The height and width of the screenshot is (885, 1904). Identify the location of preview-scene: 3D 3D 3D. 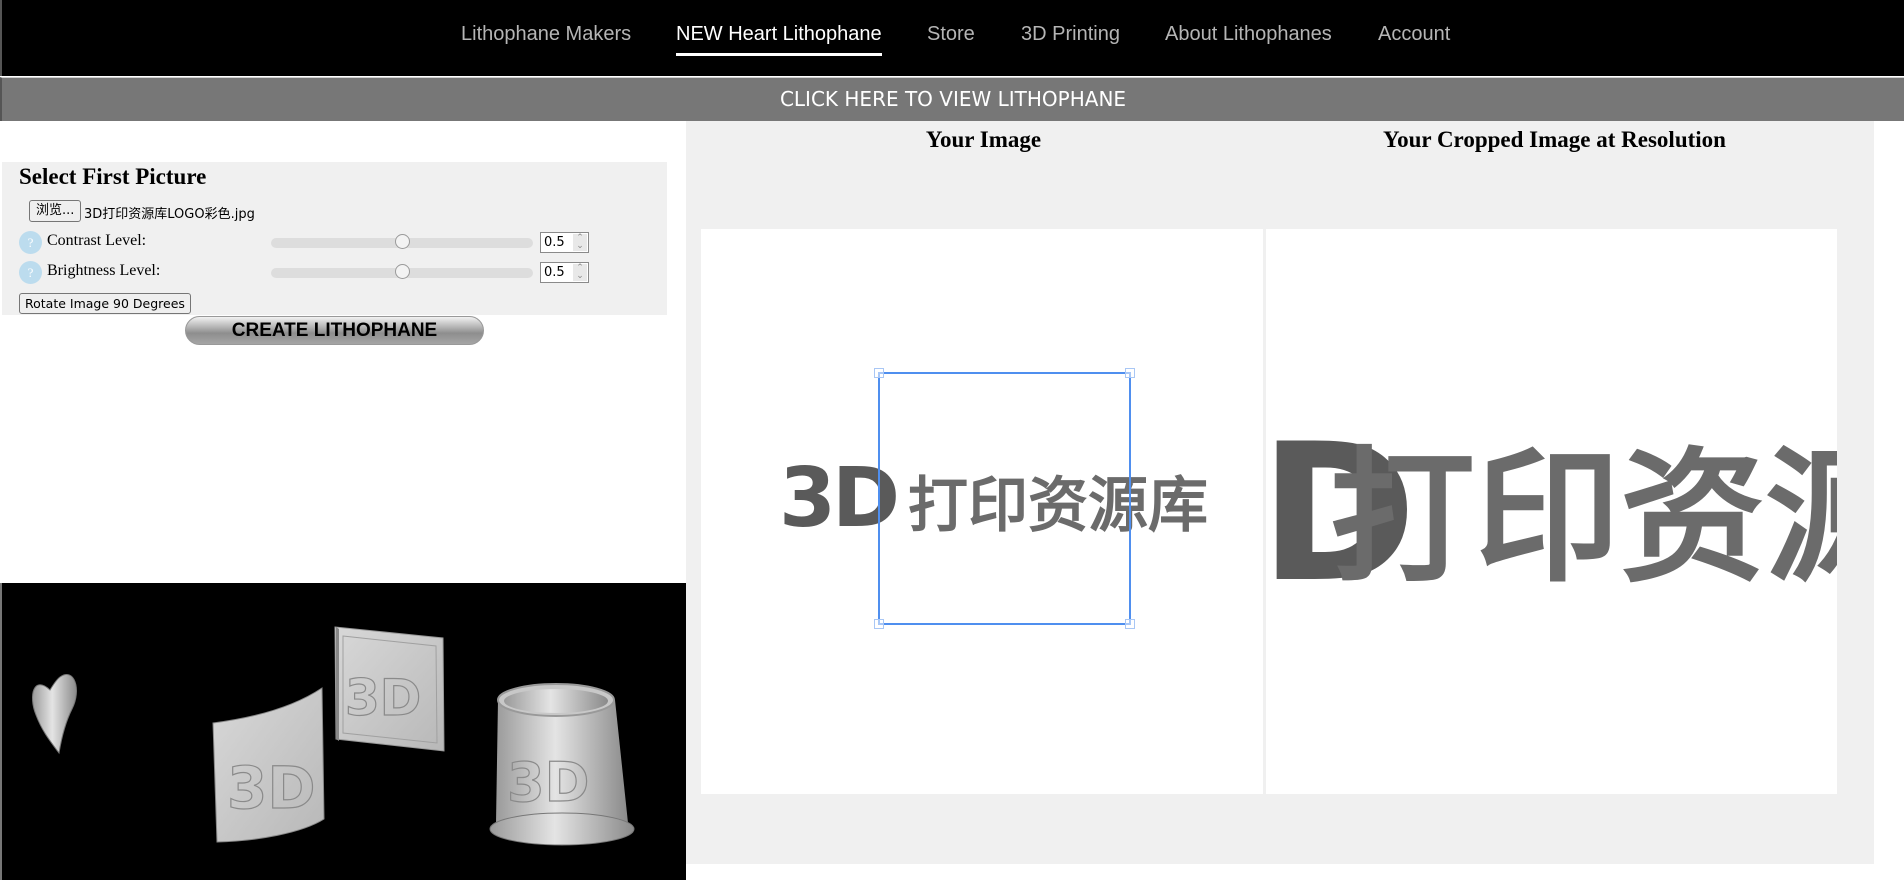
(333, 736).